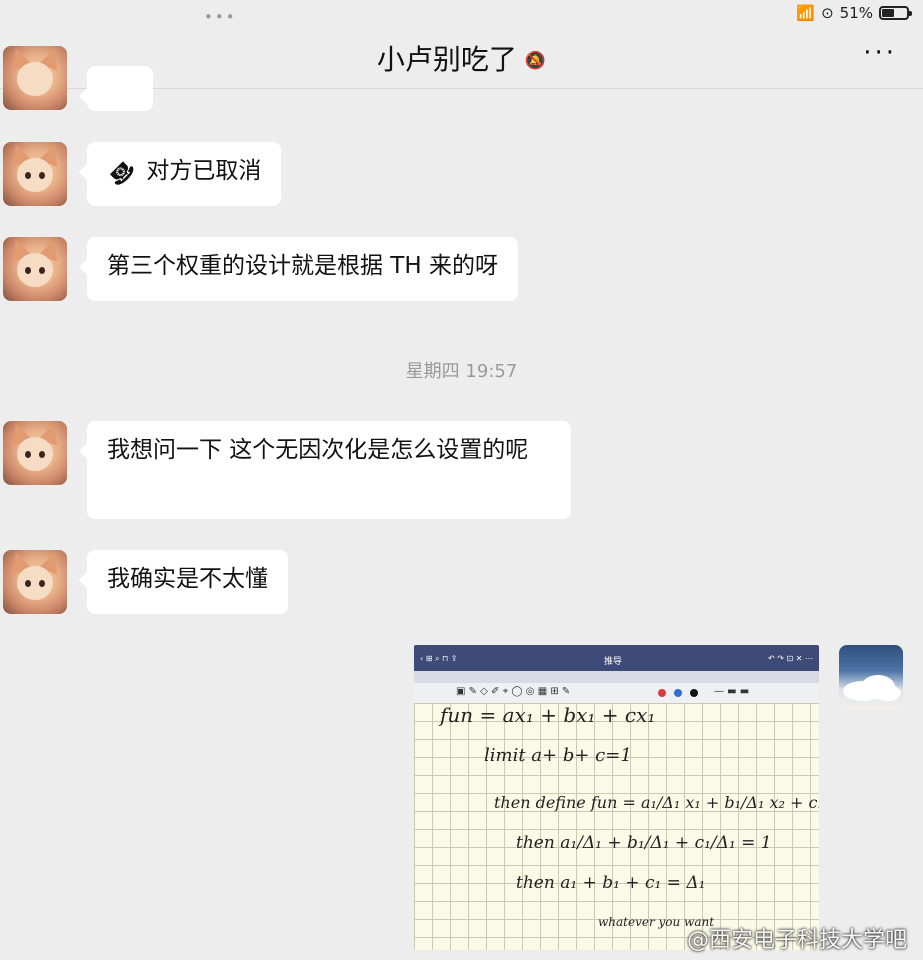  I want to click on notes-tab-bar, so click(616, 677).